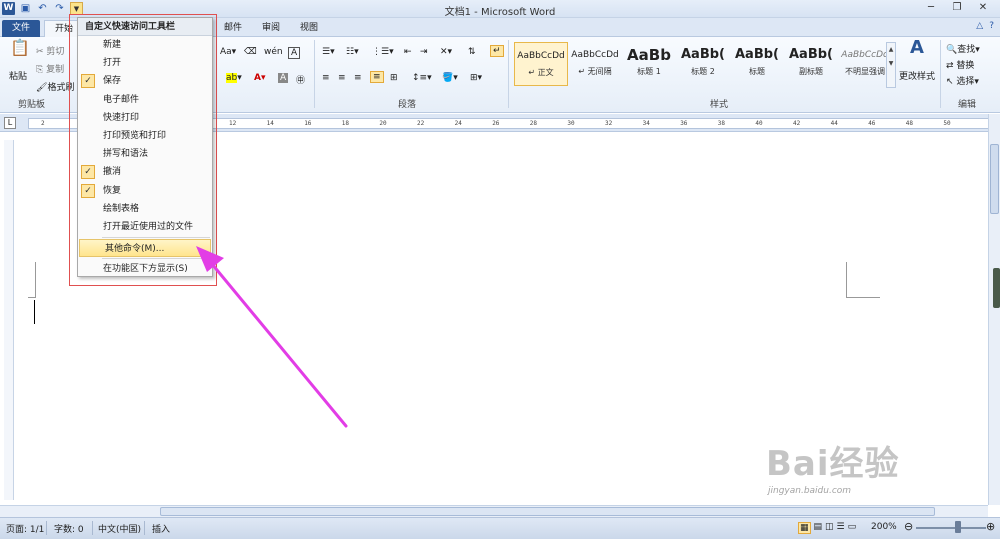 The height and width of the screenshot is (539, 1000). I want to click on qat-menu-item: 新建, so click(145, 45).